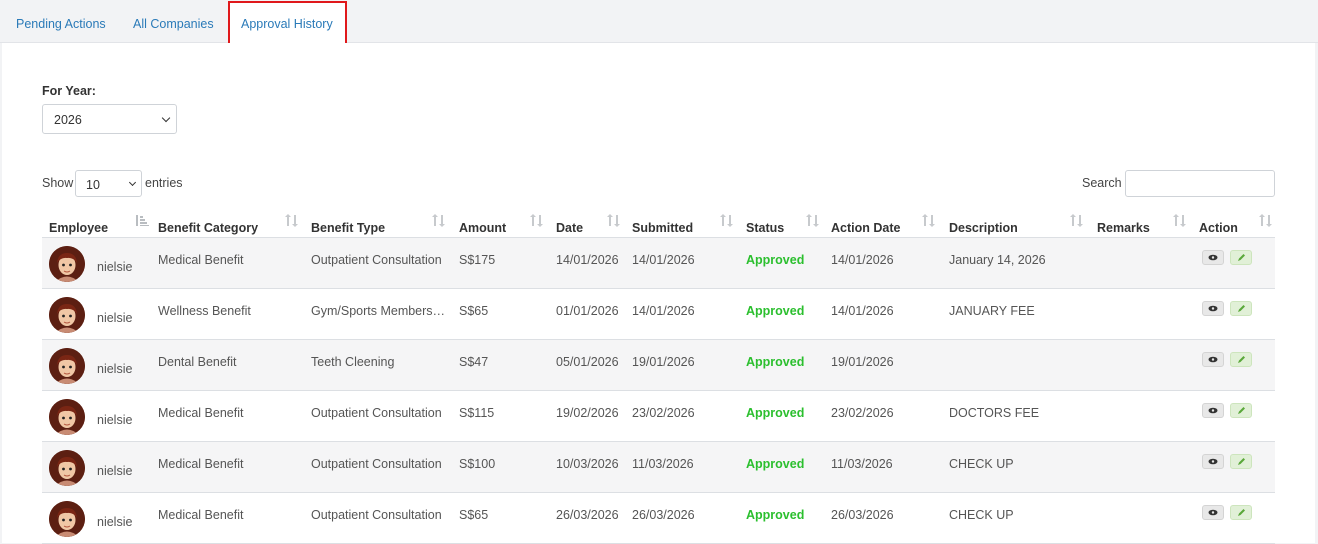  I want to click on amount-cell: S$115, so click(477, 413).